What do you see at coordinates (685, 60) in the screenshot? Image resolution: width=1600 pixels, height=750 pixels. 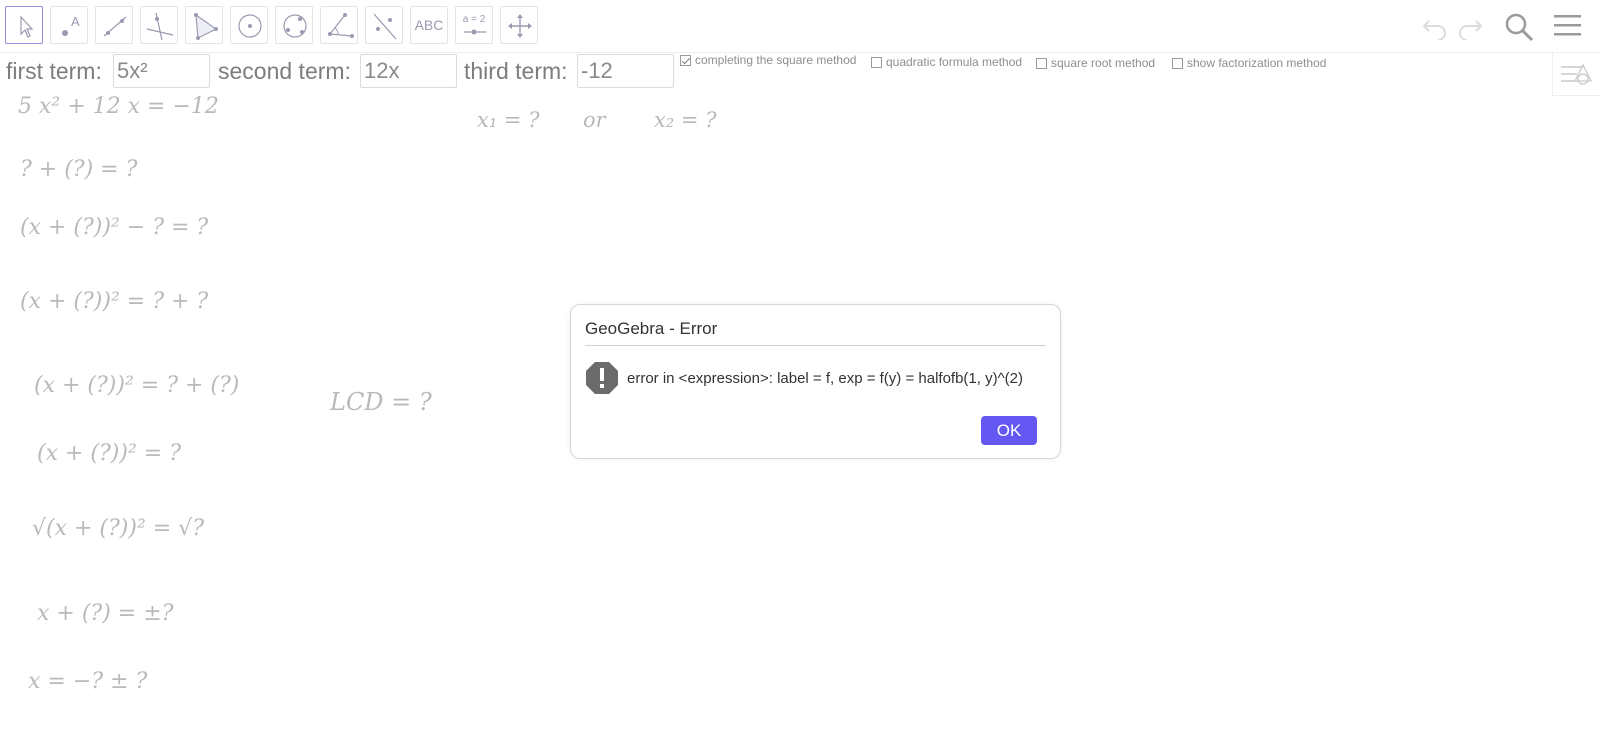 I see `checkbox-checked-icon` at bounding box center [685, 60].